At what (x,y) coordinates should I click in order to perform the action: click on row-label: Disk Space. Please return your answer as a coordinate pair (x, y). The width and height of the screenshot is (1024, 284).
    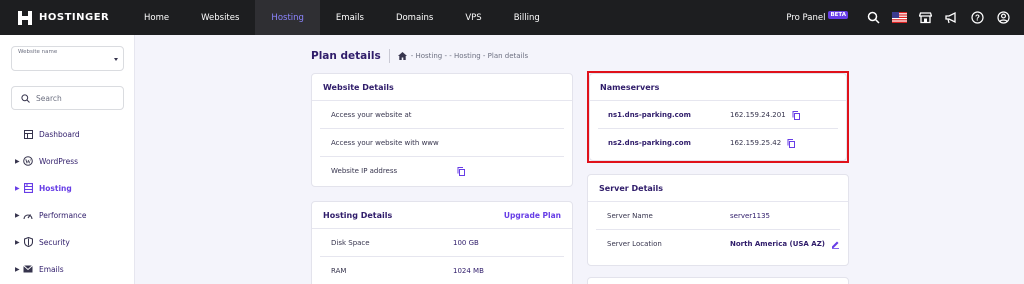
    Looking at the image, I should click on (350, 243).